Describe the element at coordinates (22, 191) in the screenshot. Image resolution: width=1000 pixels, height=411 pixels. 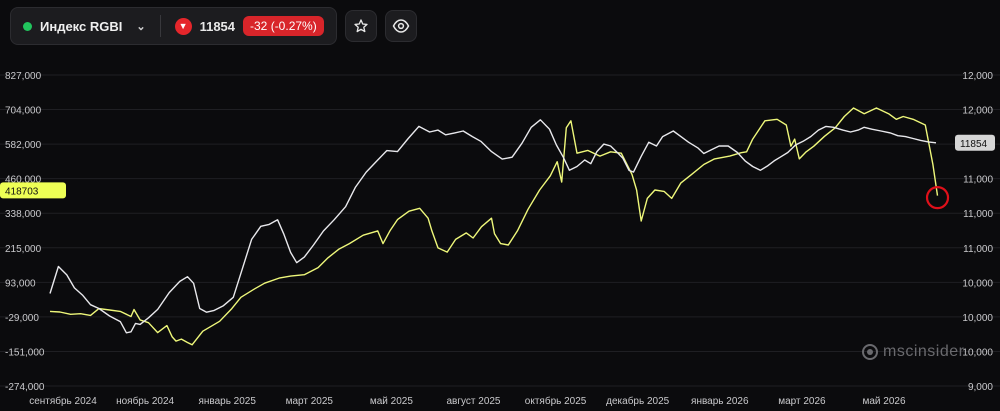
I see `left-marker-label: 418703` at that location.